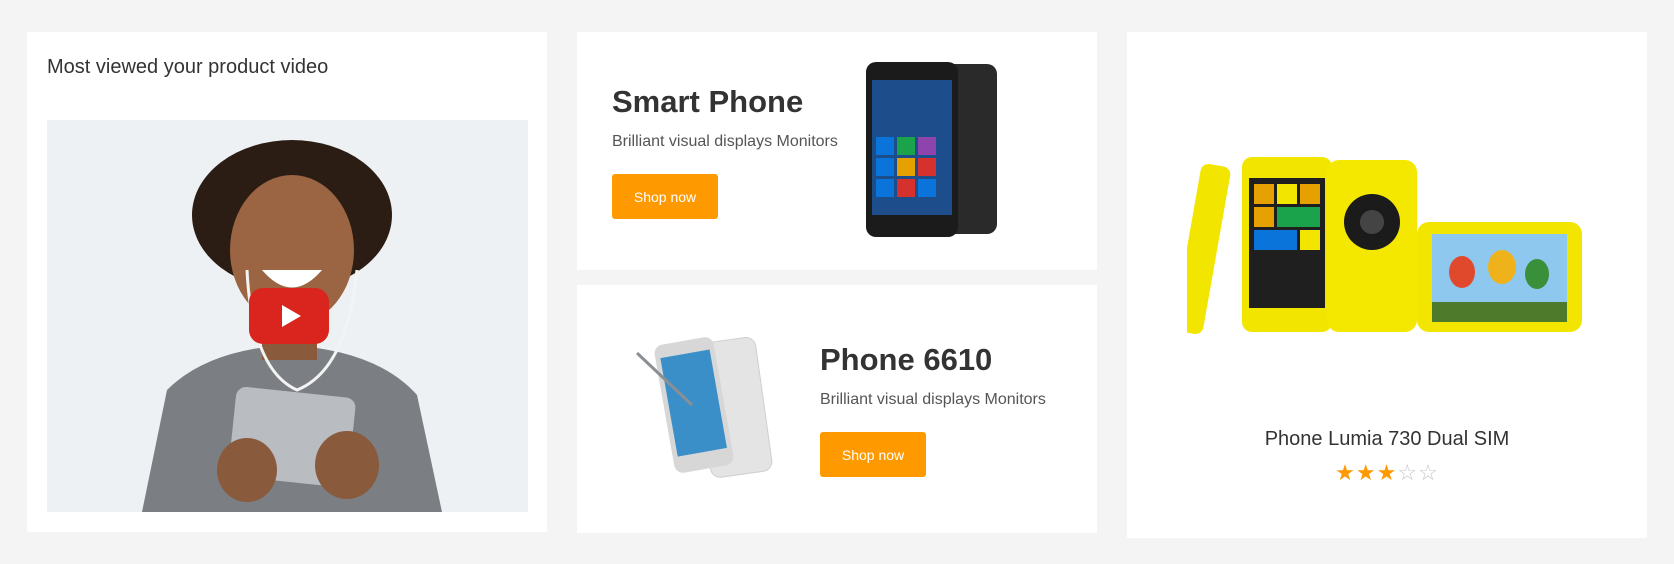 This screenshot has width=1674, height=564. What do you see at coordinates (931, 149) in the screenshot?
I see `windows-phone-image` at bounding box center [931, 149].